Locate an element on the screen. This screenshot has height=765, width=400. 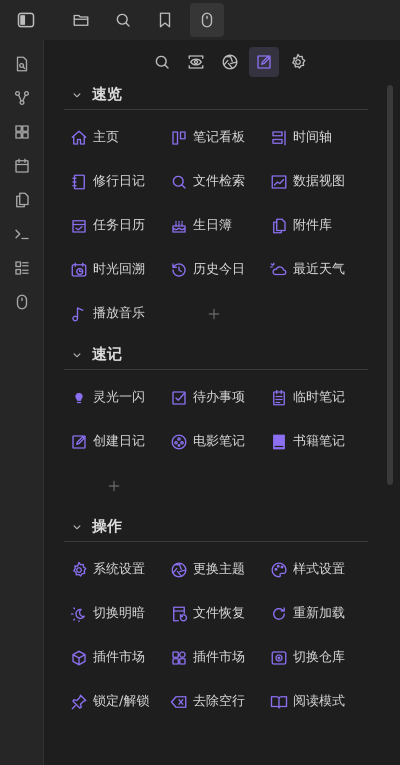
notepad-icon is located at coordinates (279, 398).